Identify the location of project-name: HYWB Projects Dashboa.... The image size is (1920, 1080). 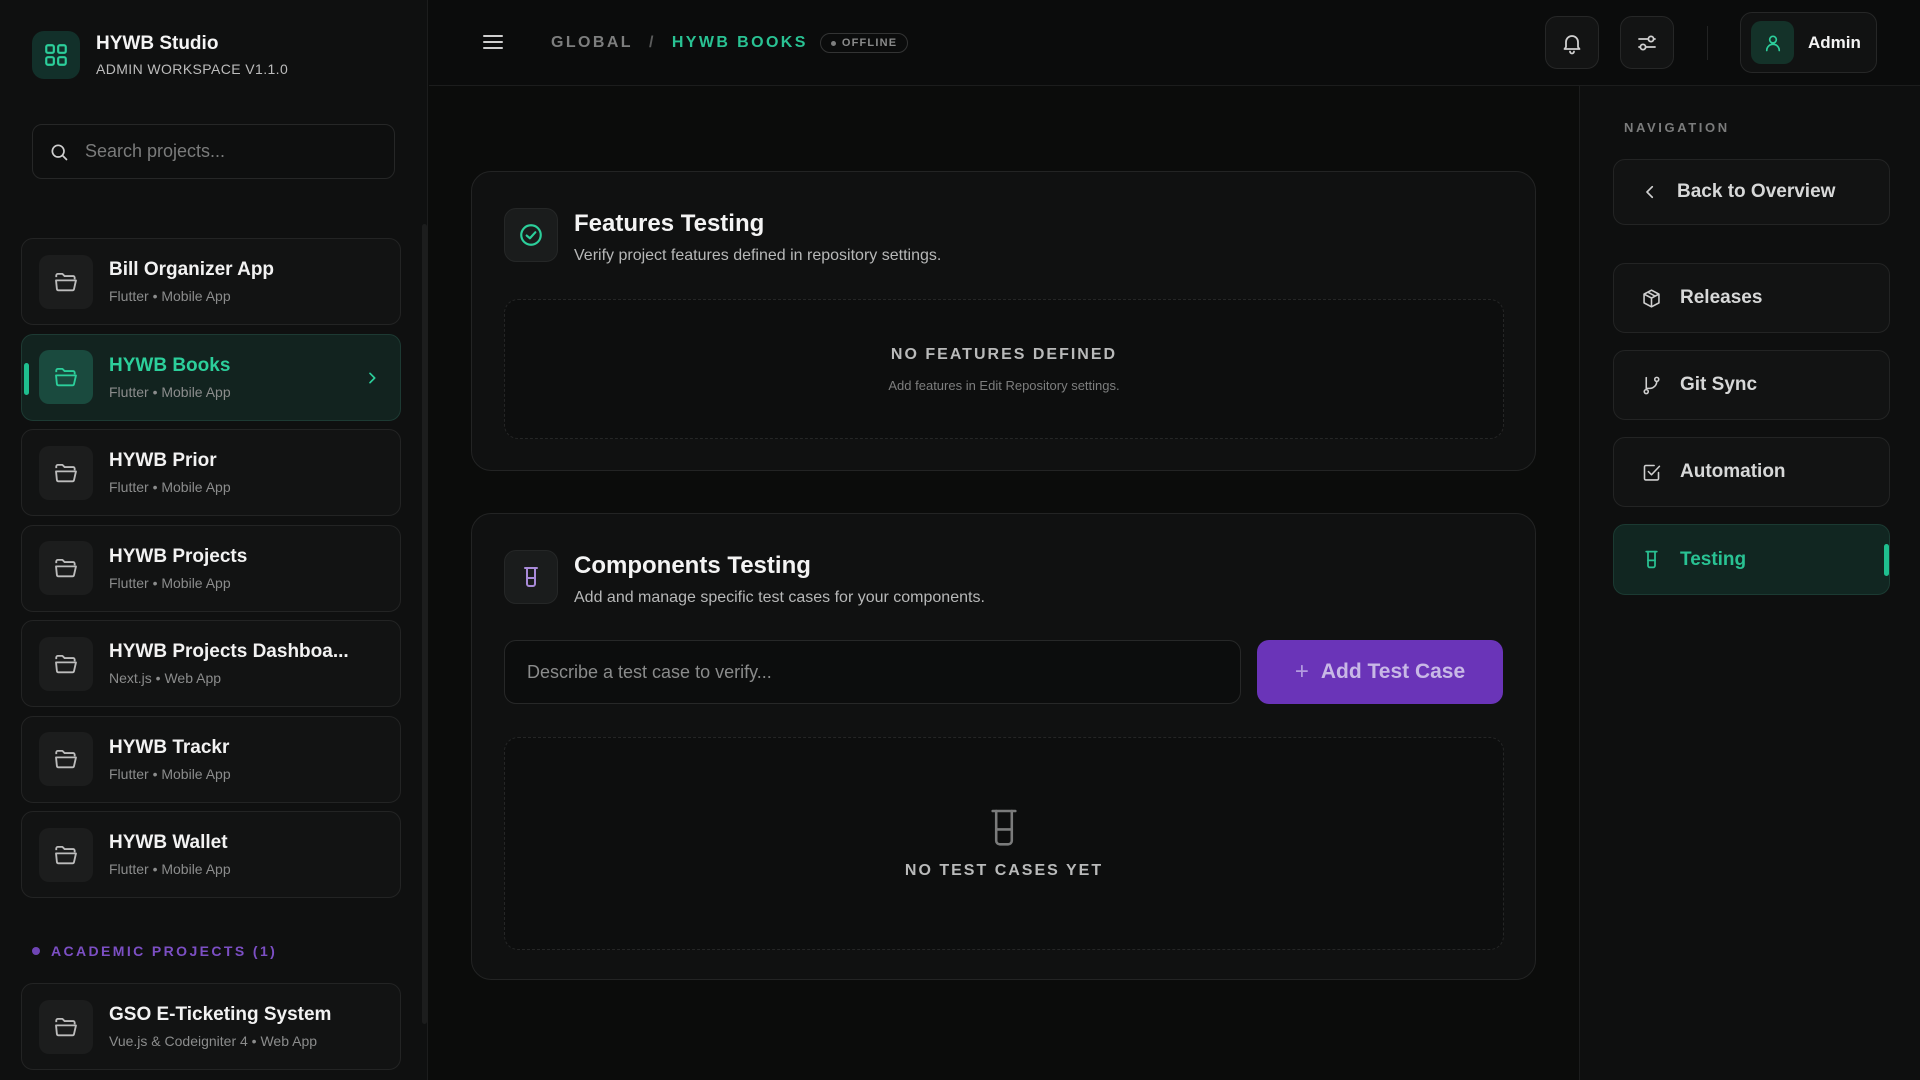
(229, 651).